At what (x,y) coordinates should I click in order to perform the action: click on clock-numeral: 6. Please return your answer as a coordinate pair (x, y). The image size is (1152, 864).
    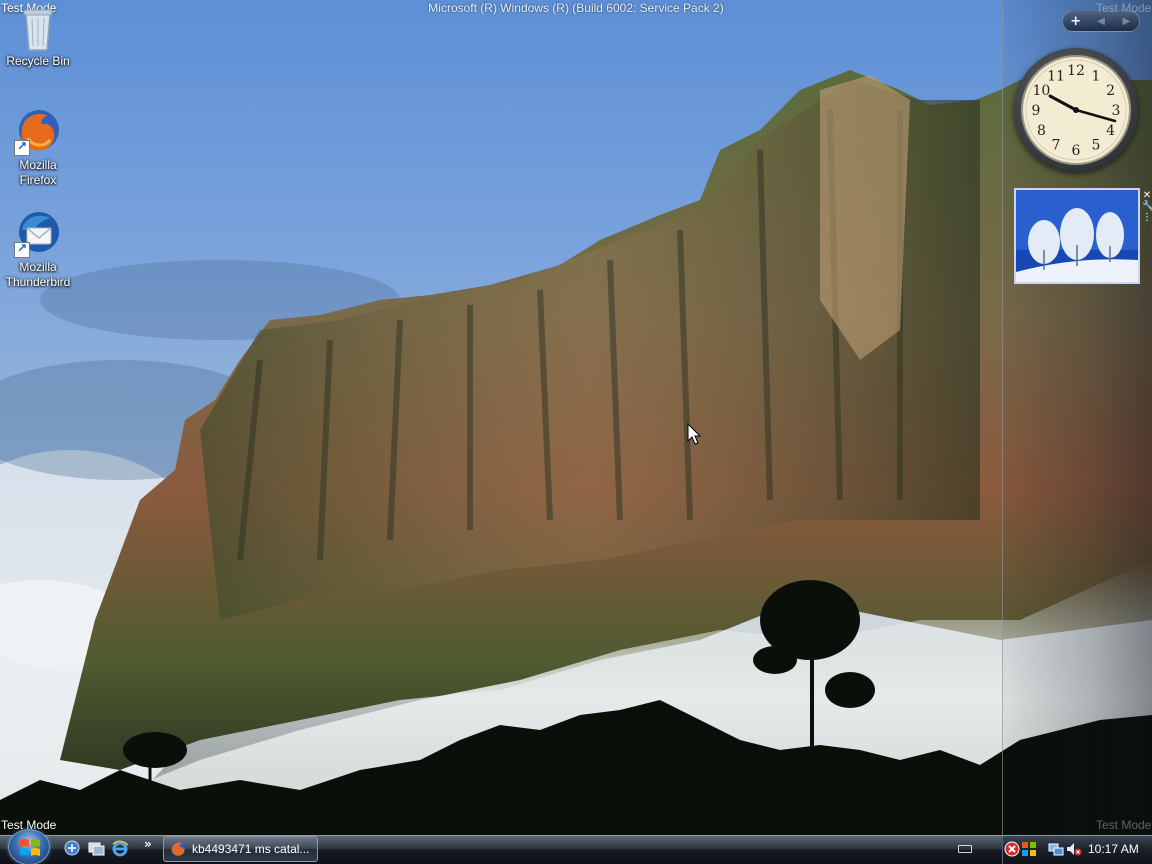
    Looking at the image, I should click on (1076, 151).